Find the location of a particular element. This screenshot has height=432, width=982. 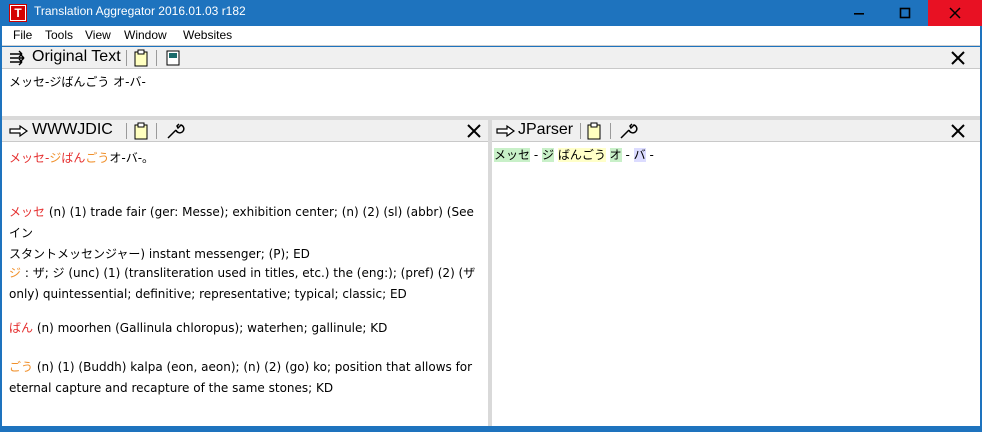

menu-tools: Tools is located at coordinates (59, 35).